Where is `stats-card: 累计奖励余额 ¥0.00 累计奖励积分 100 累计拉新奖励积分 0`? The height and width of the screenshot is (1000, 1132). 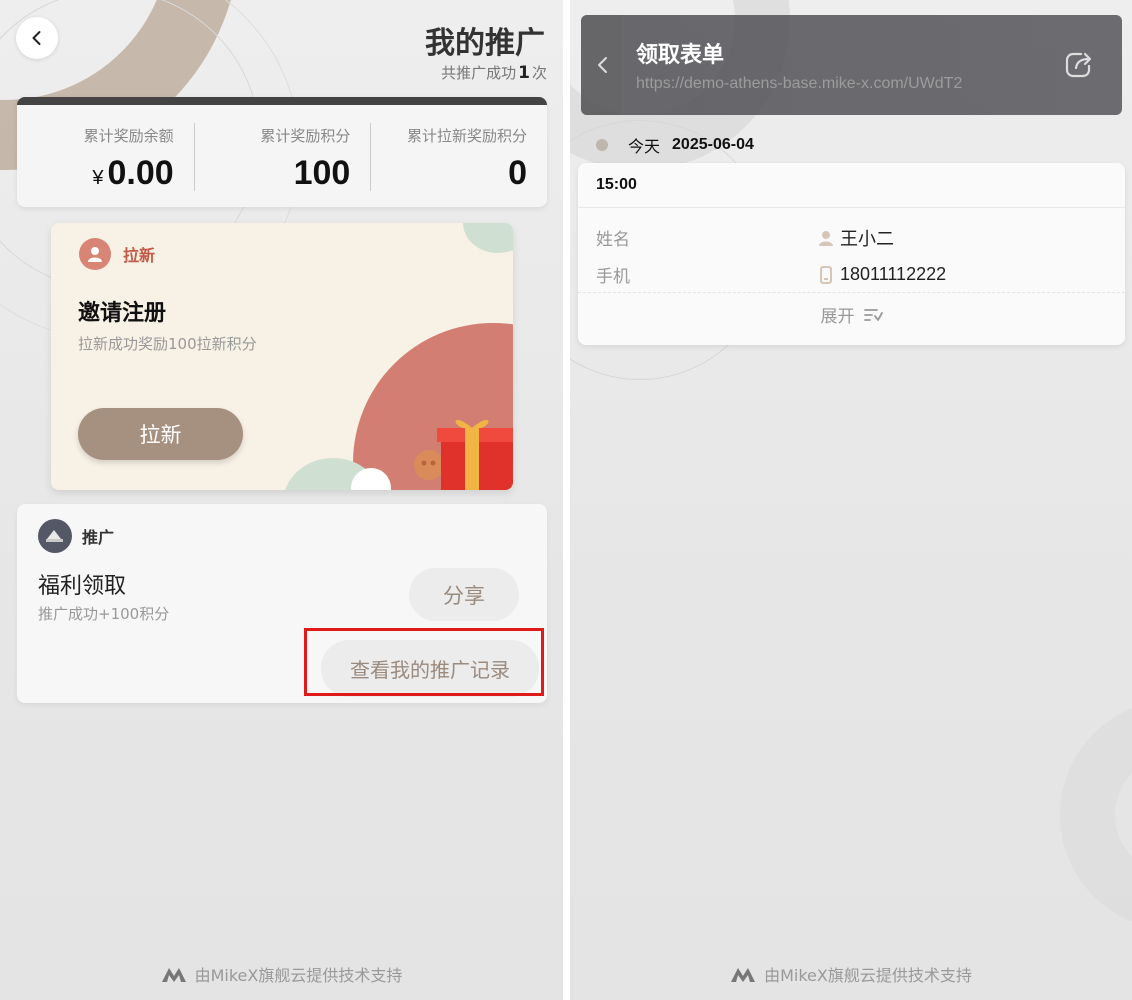 stats-card: 累计奖励余额 ¥0.00 累计奖励积分 100 累计拉新奖励积分 0 is located at coordinates (282, 152).